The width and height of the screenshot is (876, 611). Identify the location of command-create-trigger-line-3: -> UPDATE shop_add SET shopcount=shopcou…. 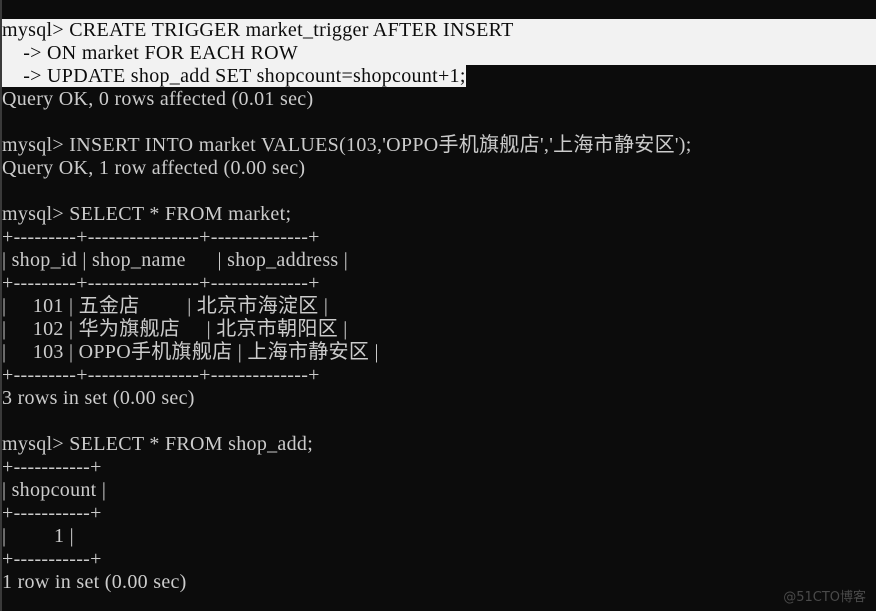
(439, 76).